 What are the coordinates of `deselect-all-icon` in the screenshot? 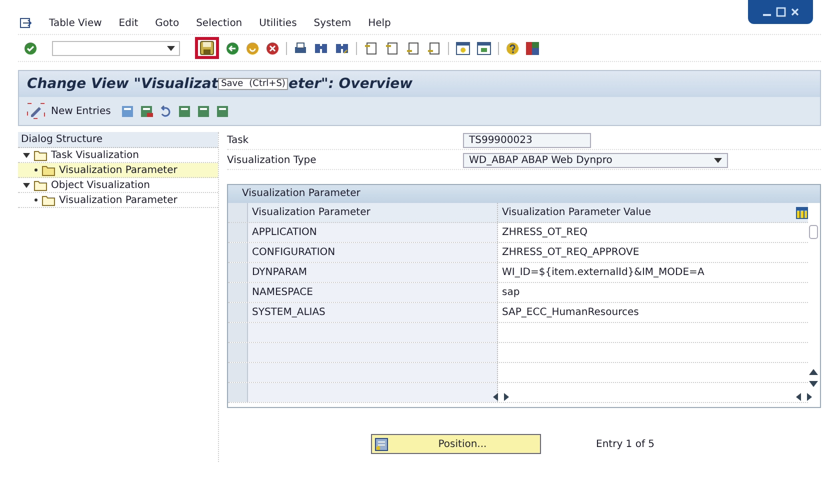 It's located at (222, 111).